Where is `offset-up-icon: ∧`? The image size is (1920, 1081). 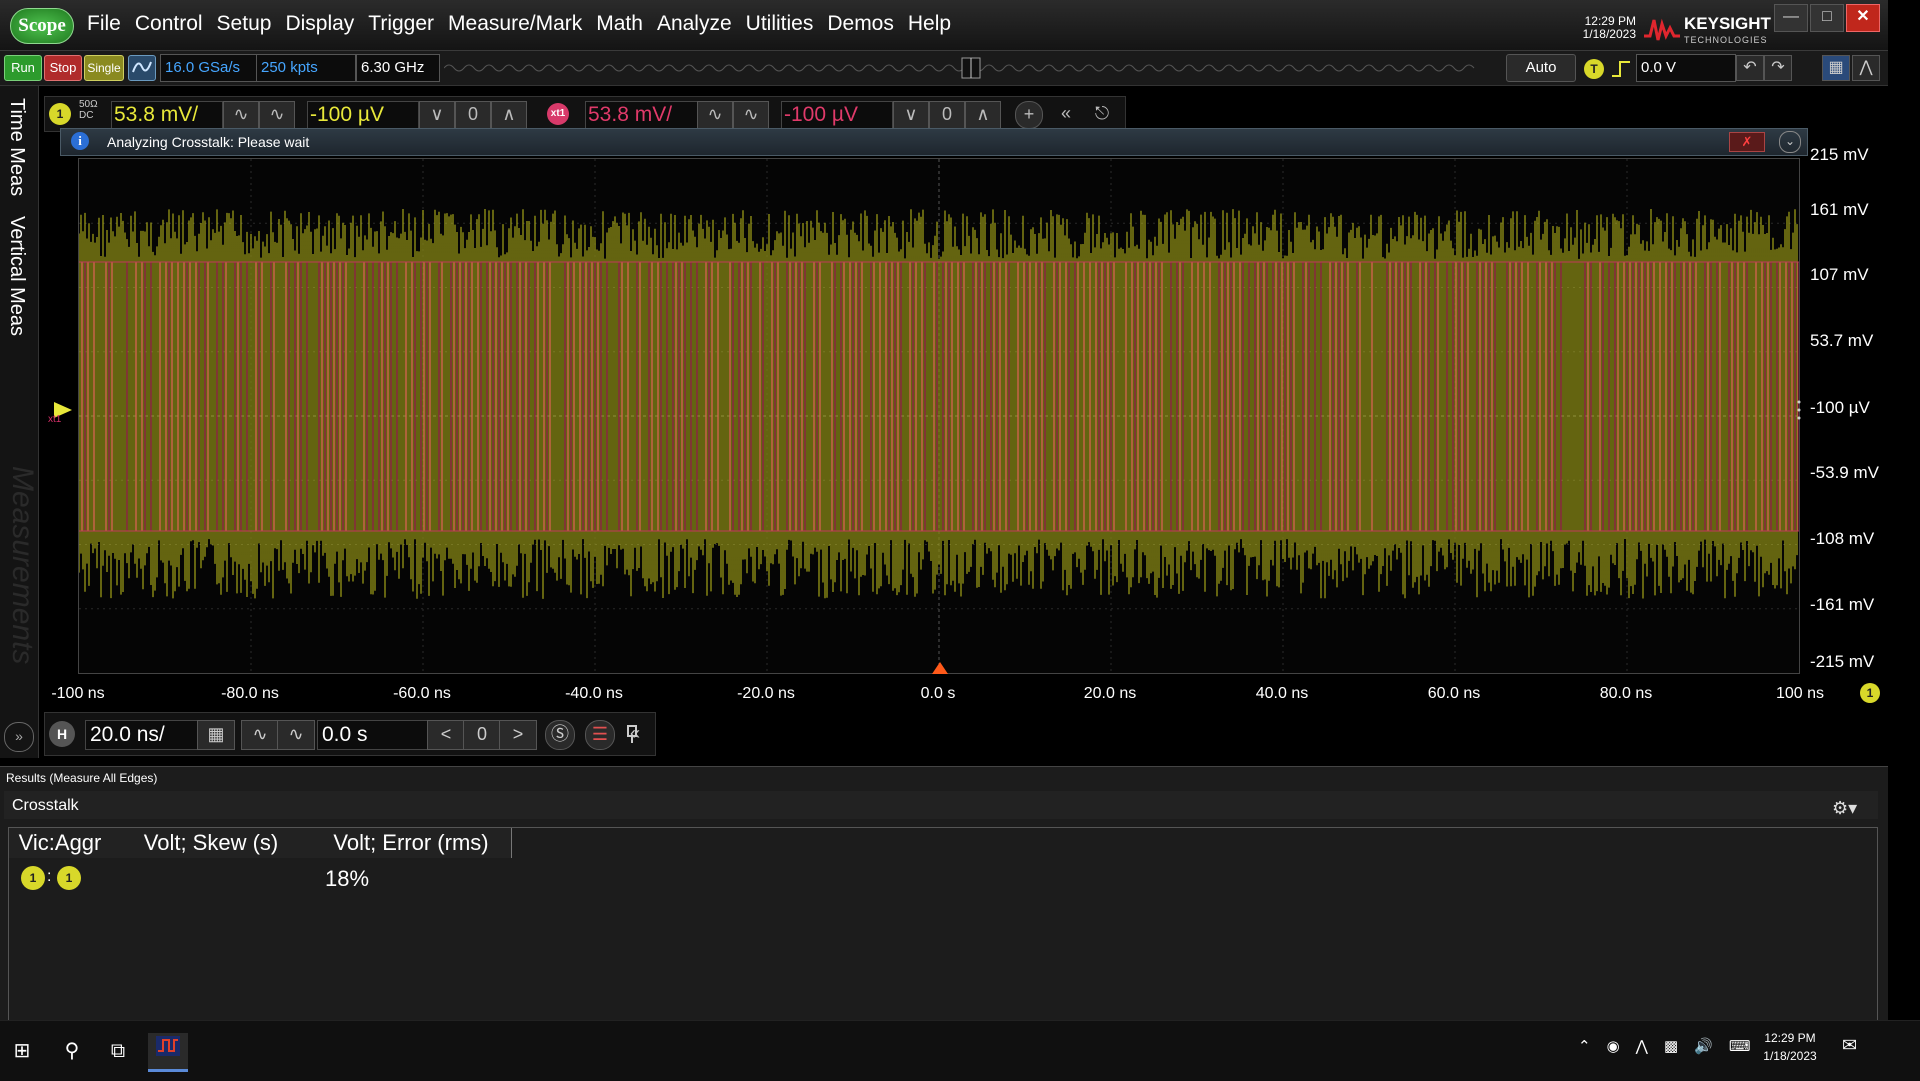
offset-up-icon: ∧ is located at coordinates (509, 115).